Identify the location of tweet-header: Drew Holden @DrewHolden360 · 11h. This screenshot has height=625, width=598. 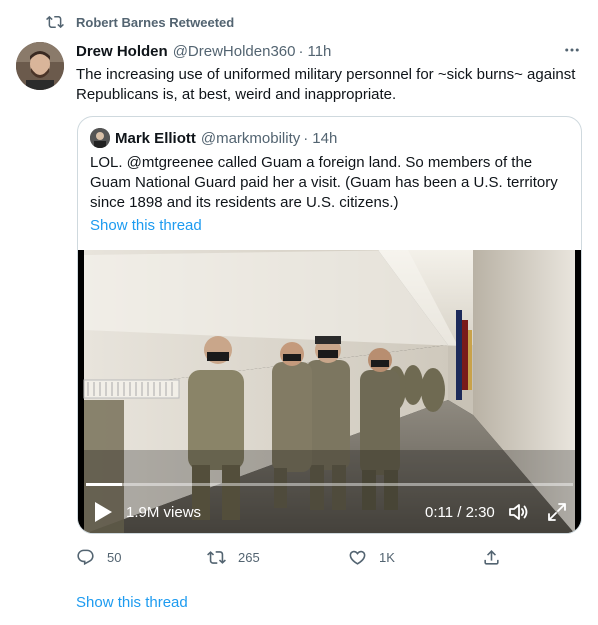
(331, 51).